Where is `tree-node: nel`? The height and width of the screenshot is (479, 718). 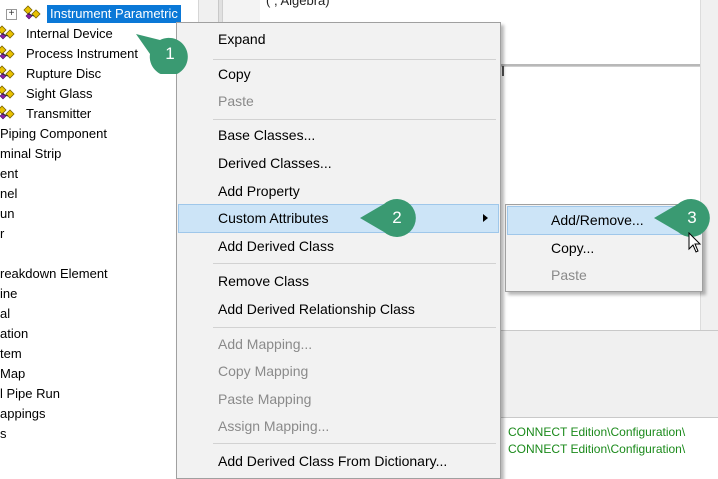 tree-node: nel is located at coordinates (8, 194).